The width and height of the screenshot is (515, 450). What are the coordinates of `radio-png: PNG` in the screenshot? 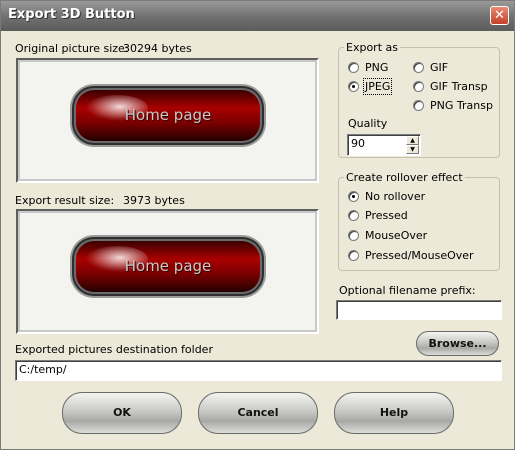 It's located at (368, 67).